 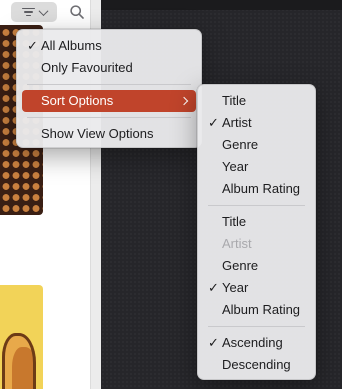 What do you see at coordinates (71, 45) in the screenshot?
I see `menu-item-label: All Albums` at bounding box center [71, 45].